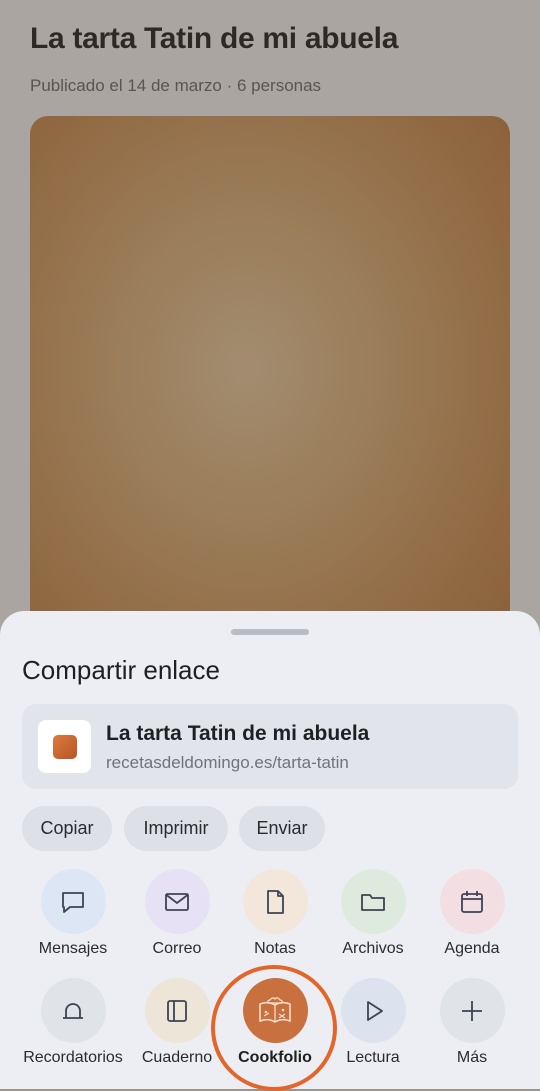  I want to click on share-app-mas: Más, so click(472, 1022).